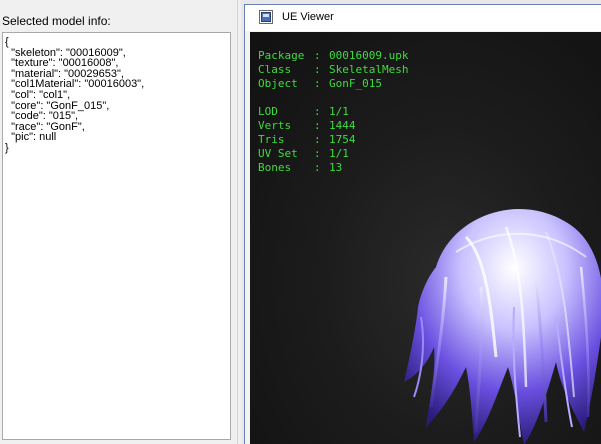 This screenshot has width=601, height=444. I want to click on lod-row: LOD: 1/1, so click(303, 111).